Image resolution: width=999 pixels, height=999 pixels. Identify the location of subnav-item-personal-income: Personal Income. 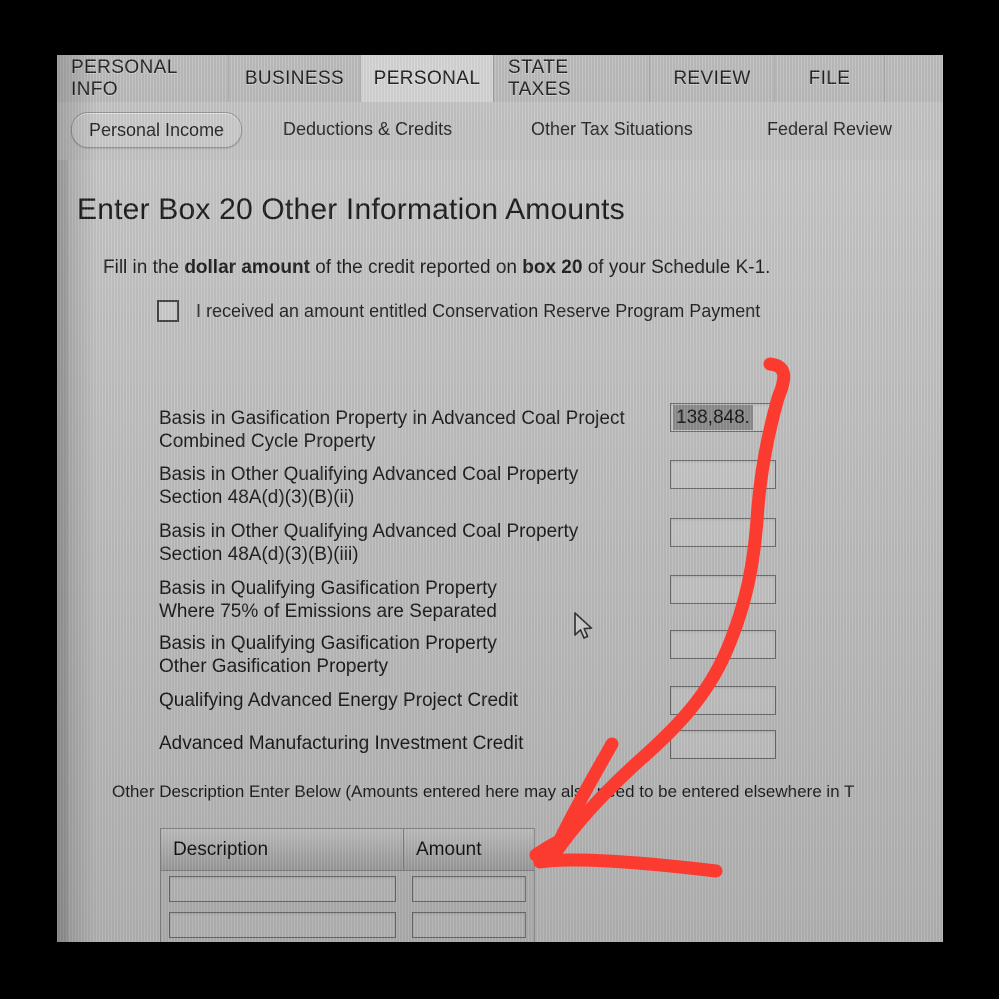
(157, 130).